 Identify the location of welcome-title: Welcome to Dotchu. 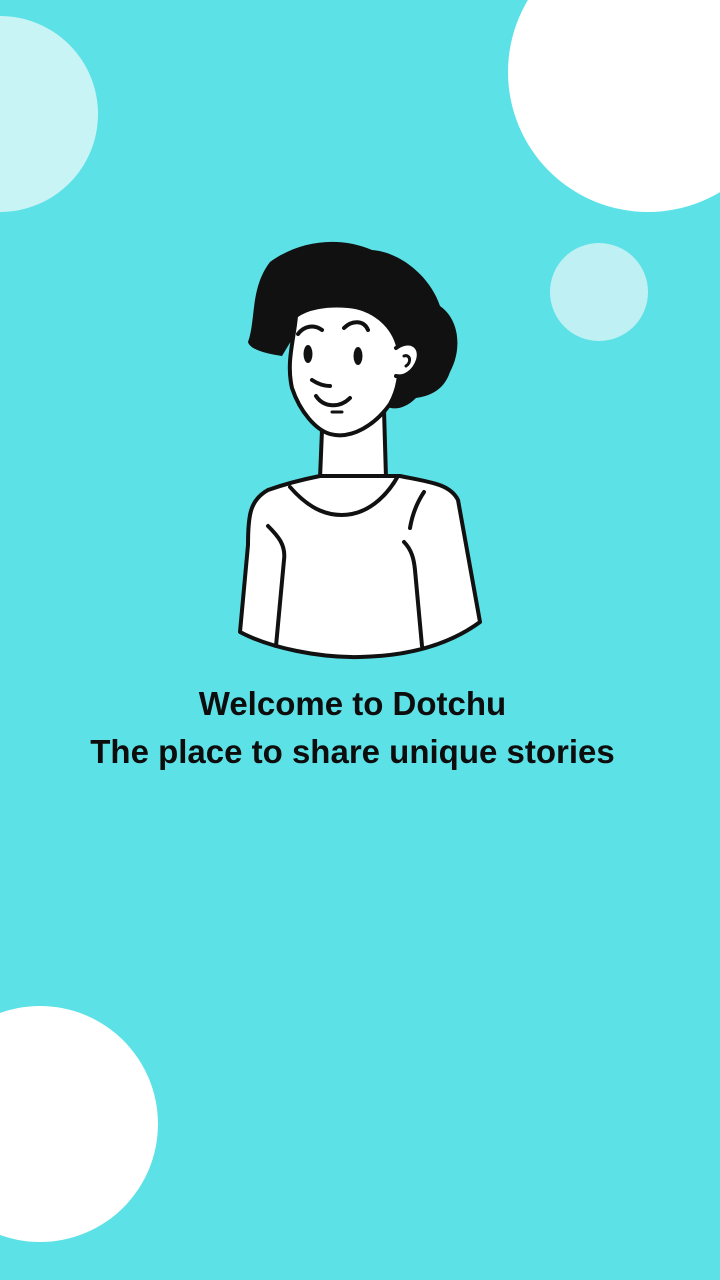
(352, 703).